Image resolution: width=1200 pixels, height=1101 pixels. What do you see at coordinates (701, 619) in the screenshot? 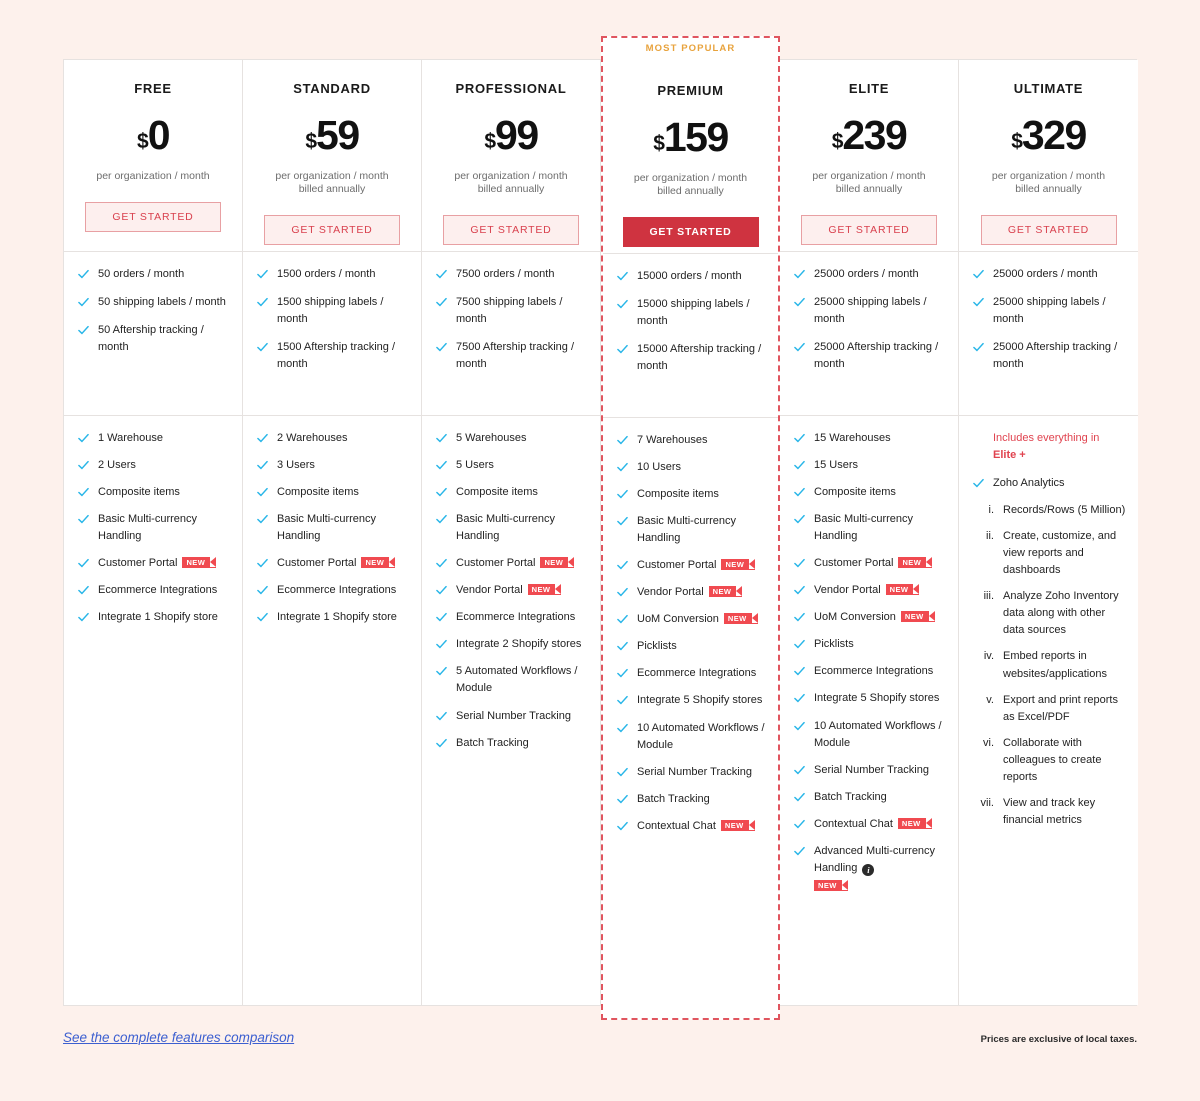
I see `feature-label: UoM Conversion NEW` at bounding box center [701, 619].